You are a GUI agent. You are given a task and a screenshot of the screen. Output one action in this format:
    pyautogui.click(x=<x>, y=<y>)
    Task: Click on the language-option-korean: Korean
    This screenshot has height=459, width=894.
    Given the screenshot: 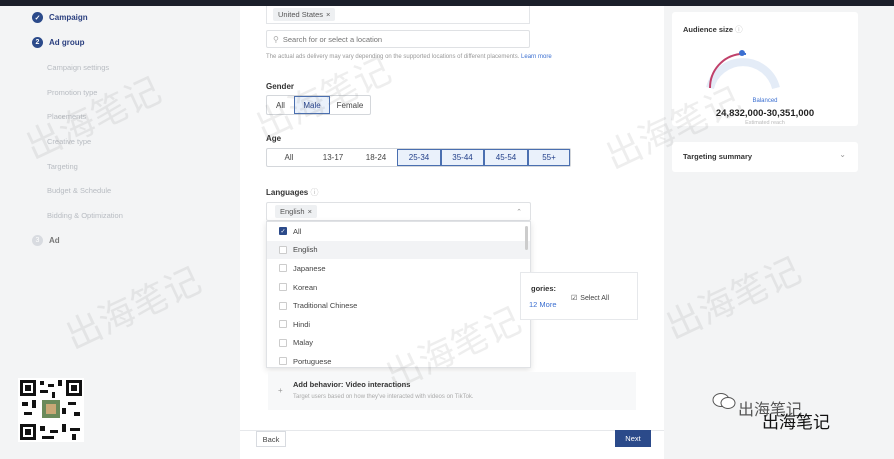 What is the action you would take?
    pyautogui.click(x=398, y=287)
    